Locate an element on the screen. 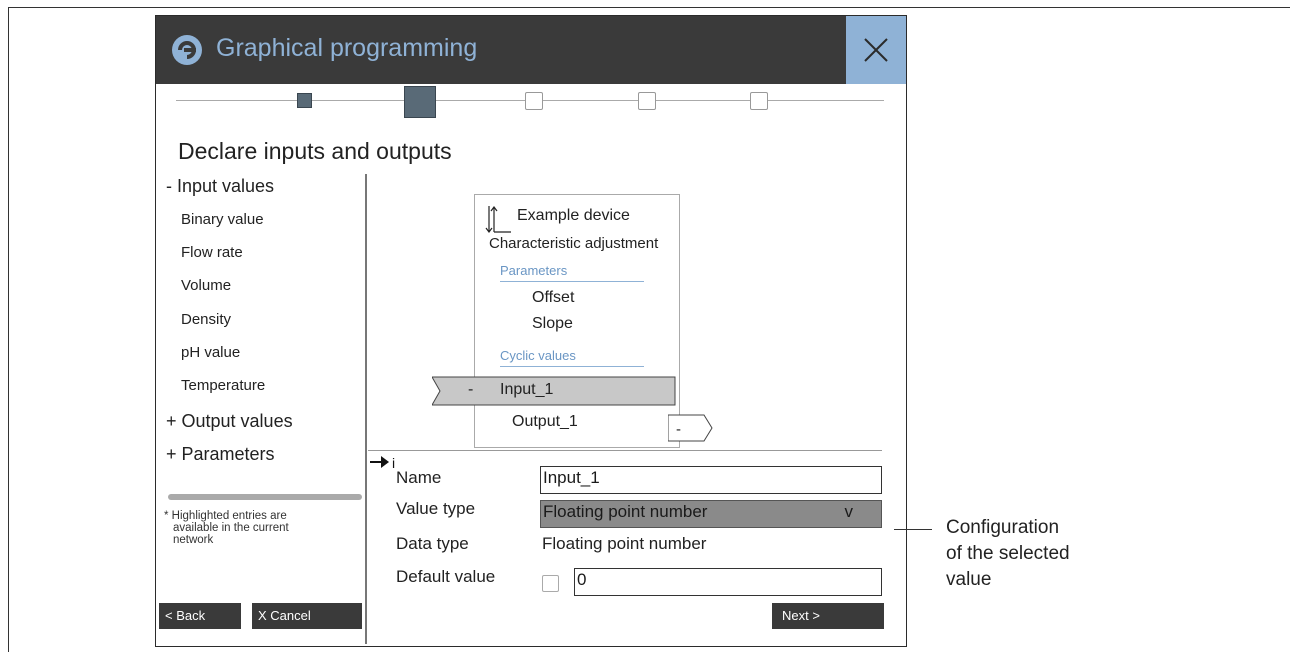  tree-group-parameters: + Parameters is located at coordinates (220, 454).